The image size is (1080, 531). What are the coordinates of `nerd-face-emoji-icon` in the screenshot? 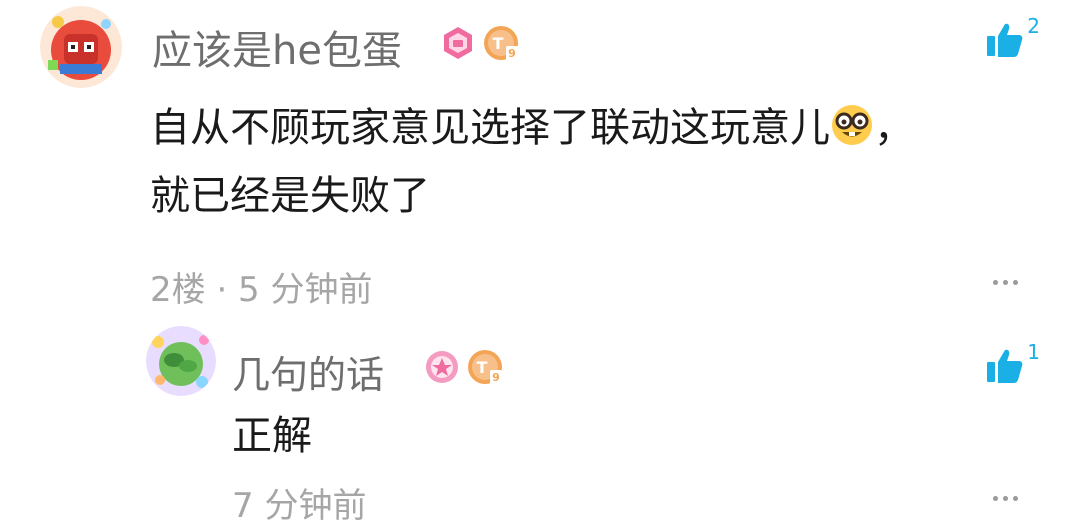 It's located at (852, 125).